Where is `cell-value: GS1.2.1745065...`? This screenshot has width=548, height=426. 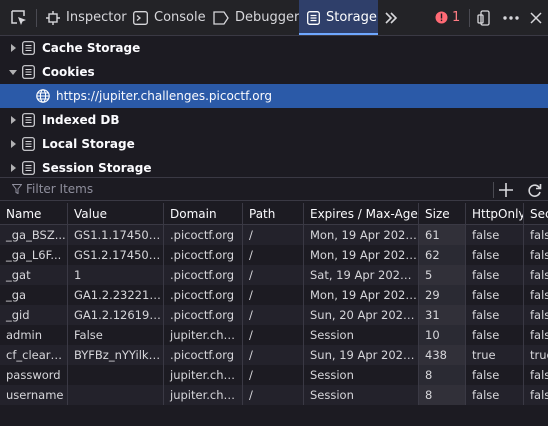
cell-value: GS1.2.1745065... is located at coordinates (115, 255).